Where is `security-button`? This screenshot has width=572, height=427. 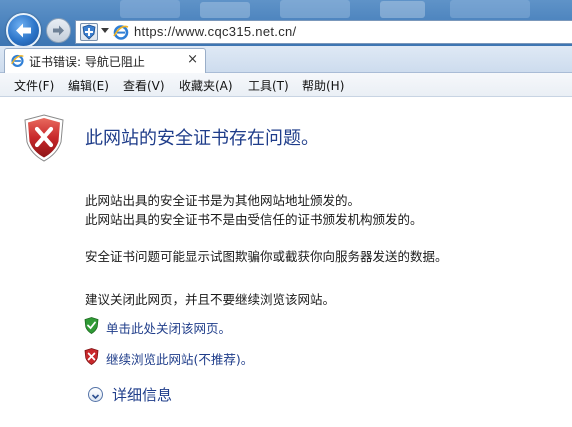 security-button is located at coordinates (89, 32).